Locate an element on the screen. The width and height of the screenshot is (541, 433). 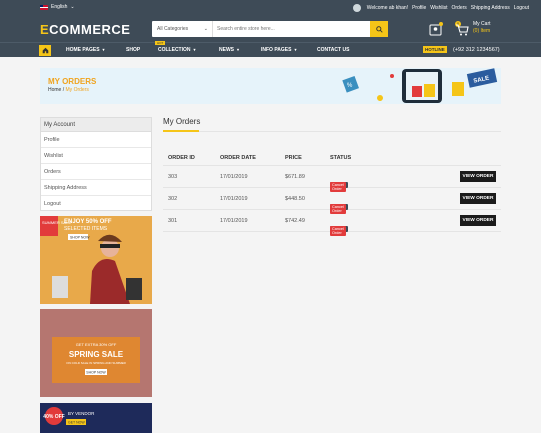
nav-shop: SHOP is located at coordinates (133, 50).